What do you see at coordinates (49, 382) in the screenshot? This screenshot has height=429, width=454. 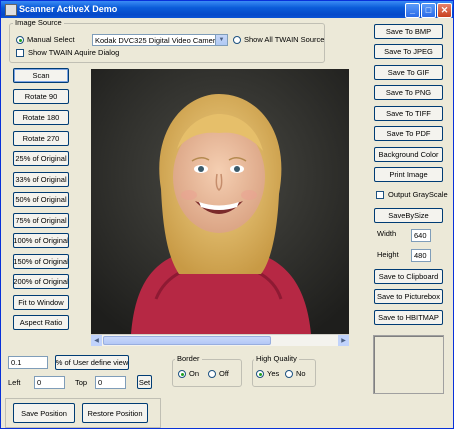 I see `left-input: 0` at bounding box center [49, 382].